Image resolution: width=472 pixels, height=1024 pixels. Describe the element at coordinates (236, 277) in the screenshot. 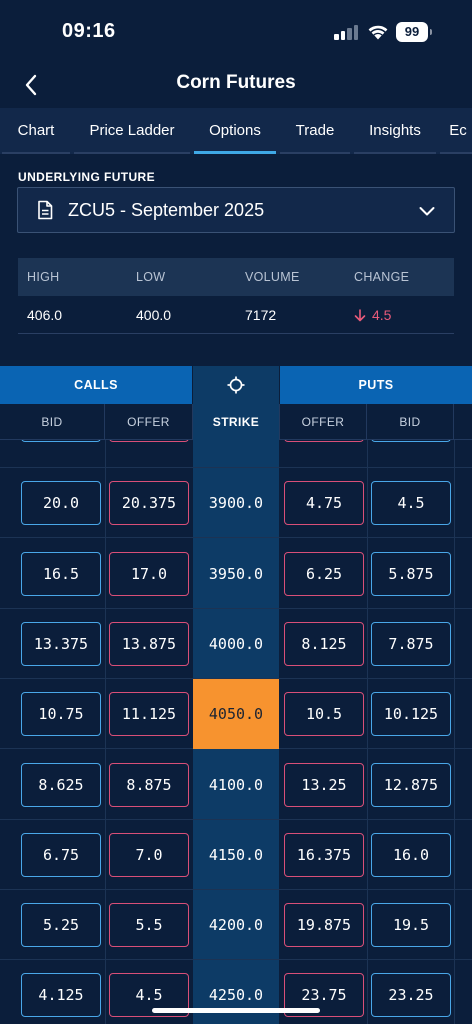

I see `stats-header-row: HIGH LOW VOLUME CHANGE` at that location.